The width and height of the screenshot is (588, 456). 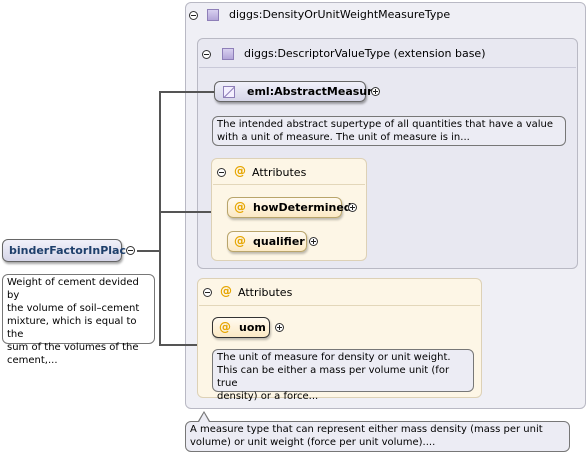 I want to click on ext-attributes-divider, so click(x=339, y=305).